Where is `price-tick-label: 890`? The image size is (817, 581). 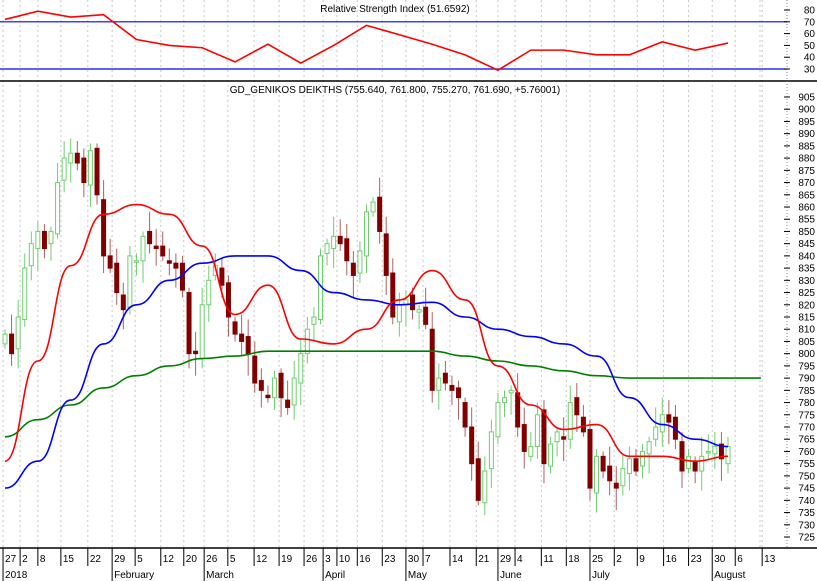
price-tick-label: 890 is located at coordinates (806, 134).